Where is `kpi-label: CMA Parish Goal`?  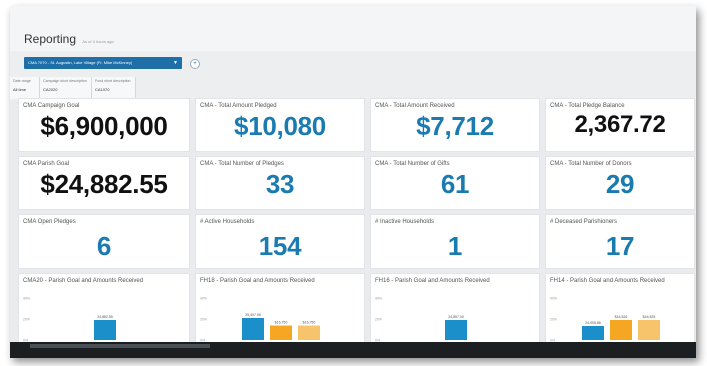 kpi-label: CMA Parish Goal is located at coordinates (46, 164).